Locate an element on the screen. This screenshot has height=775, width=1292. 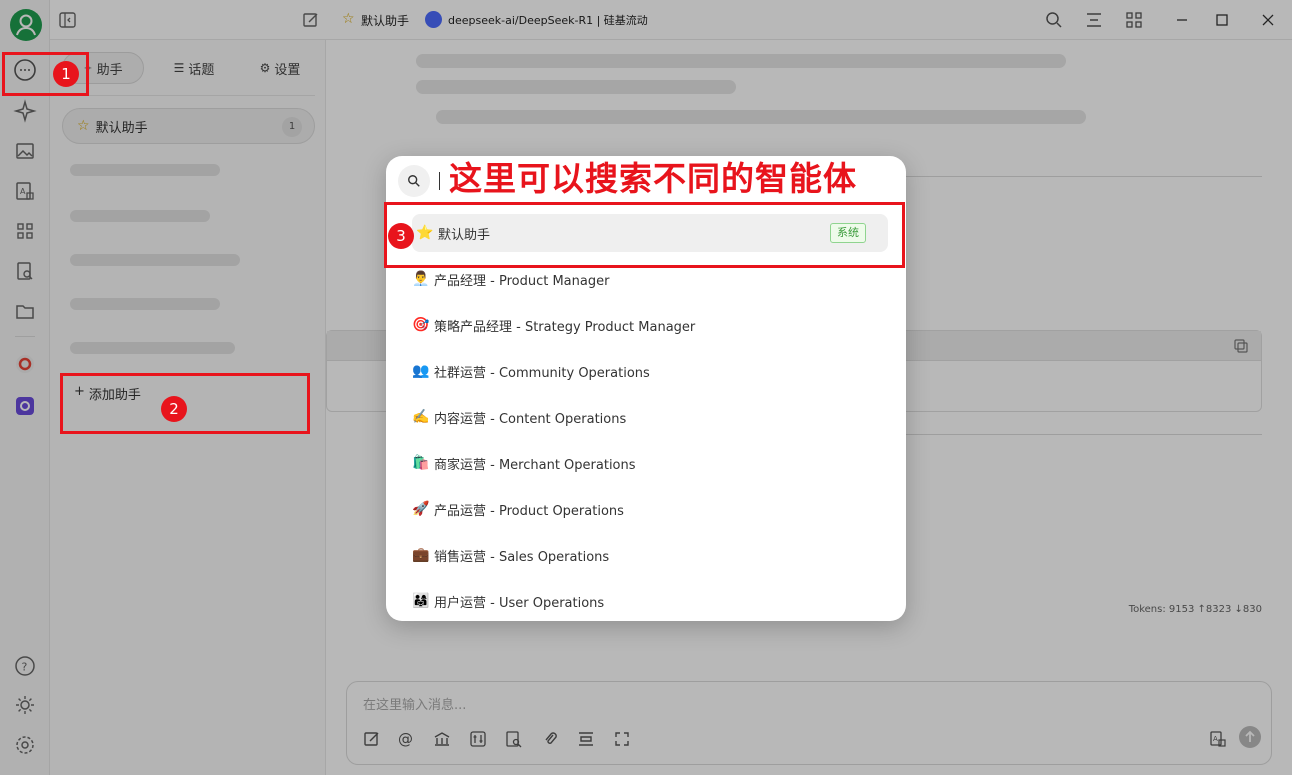
result-item: 👨‍👩‍👧 用户运营 - User Operations is located at coordinates (650, 601).